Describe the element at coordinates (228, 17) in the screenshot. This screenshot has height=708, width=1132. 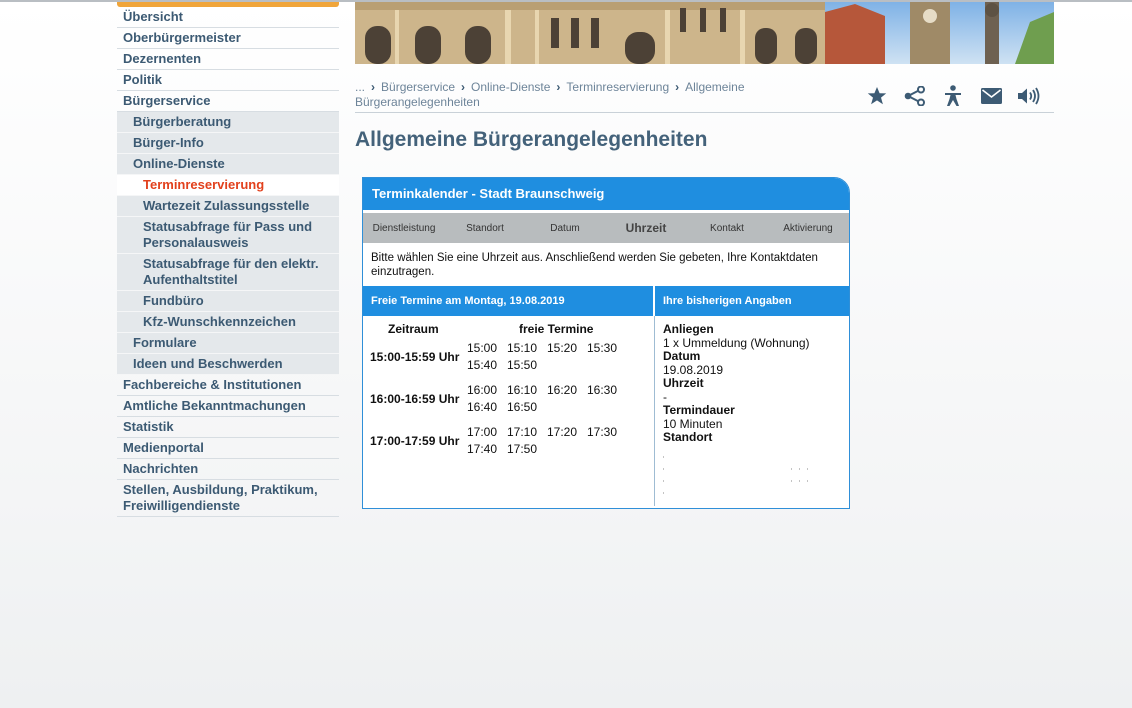
I see `sidebar-item-übersicht: Übersicht` at that location.